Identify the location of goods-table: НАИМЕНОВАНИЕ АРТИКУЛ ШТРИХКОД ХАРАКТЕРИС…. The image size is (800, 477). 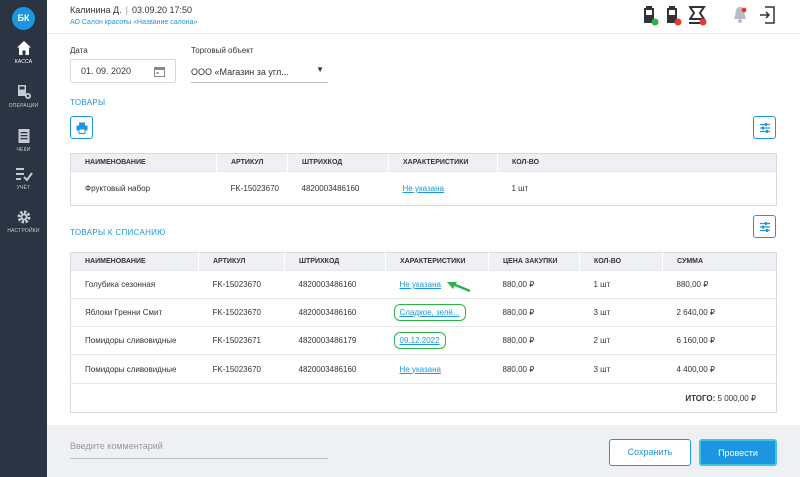
(423, 179).